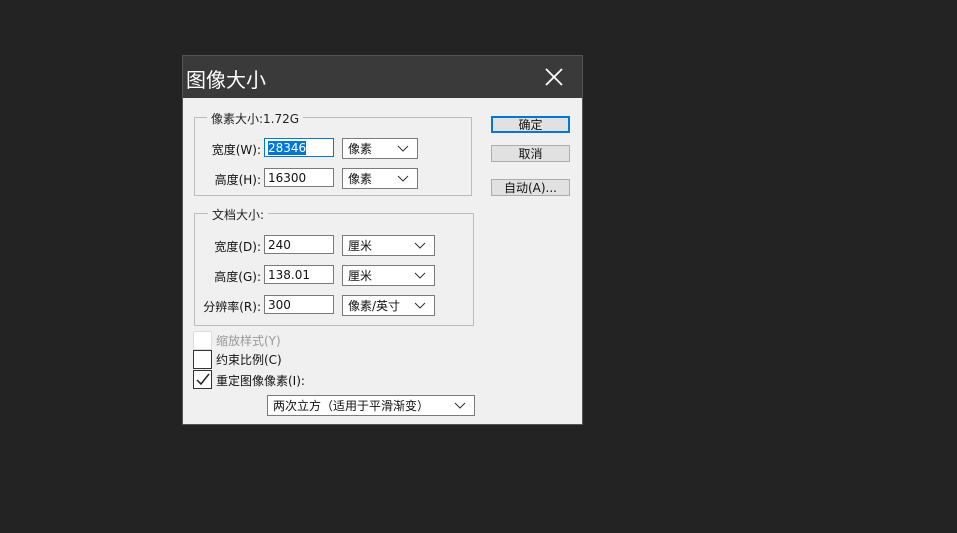  I want to click on resolution-unit-select: 像素/英寸, so click(388, 305).